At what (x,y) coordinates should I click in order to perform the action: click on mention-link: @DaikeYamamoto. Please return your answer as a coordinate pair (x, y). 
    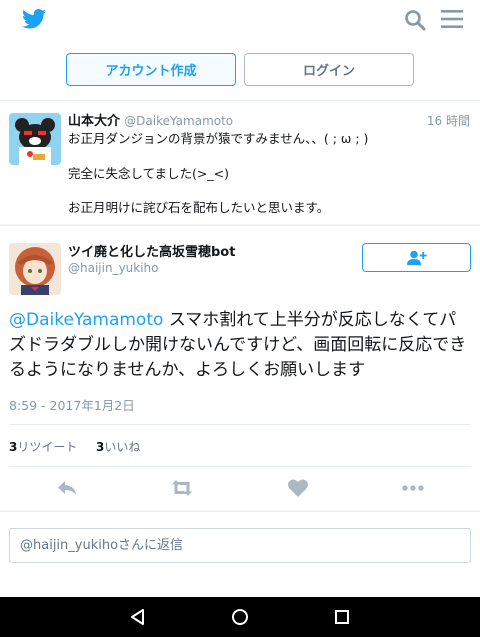
    Looking at the image, I should click on (86, 320).